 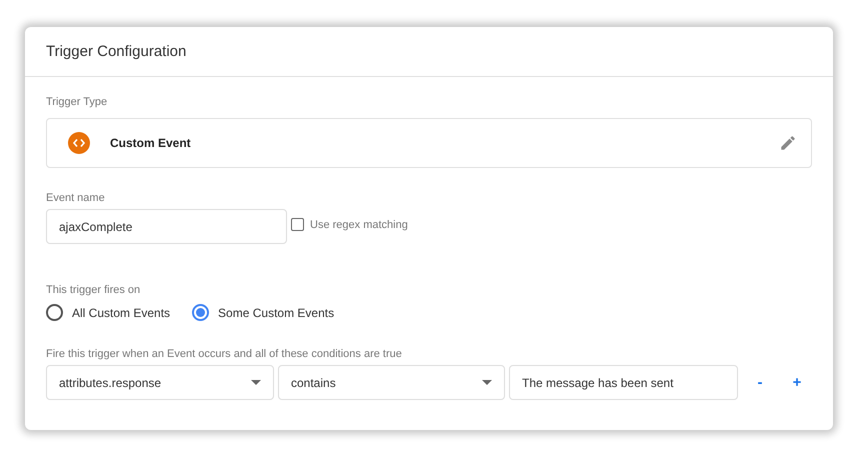 I want to click on add-button: +, so click(x=797, y=382).